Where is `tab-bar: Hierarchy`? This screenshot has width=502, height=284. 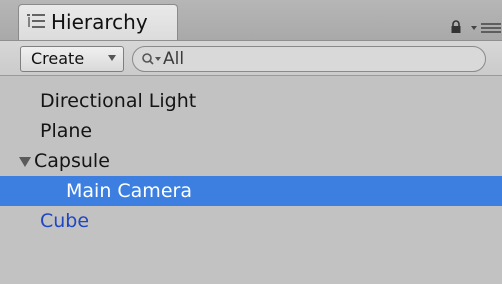
tab-bar: Hierarchy is located at coordinates (251, 20).